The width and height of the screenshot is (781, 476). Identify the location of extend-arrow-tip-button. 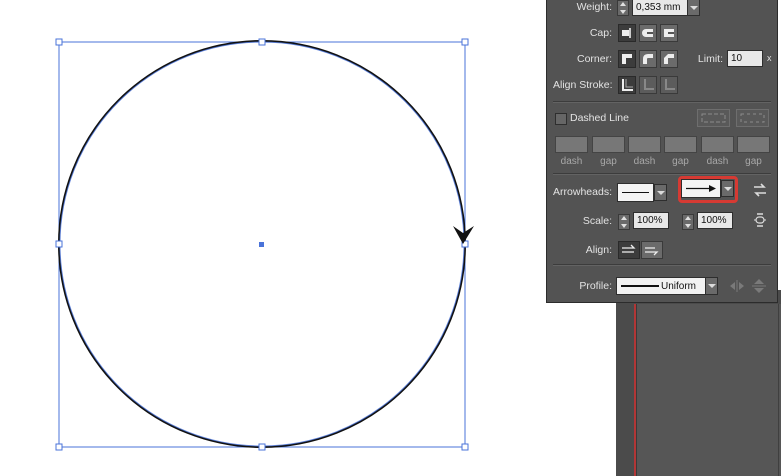
(629, 250).